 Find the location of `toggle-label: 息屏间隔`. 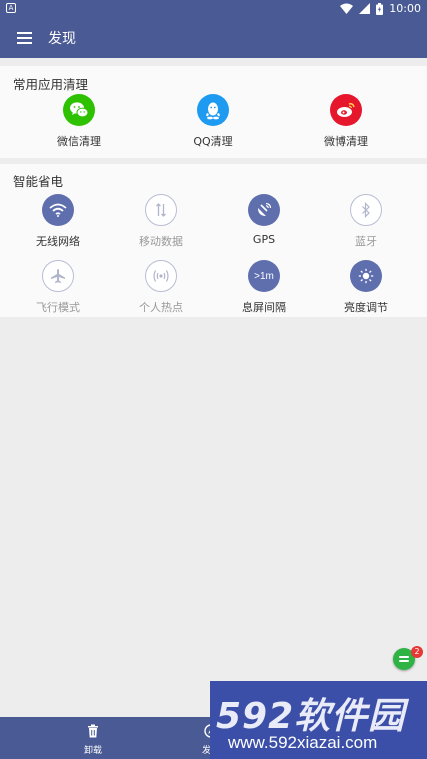

toggle-label: 息屏间隔 is located at coordinates (264, 307).